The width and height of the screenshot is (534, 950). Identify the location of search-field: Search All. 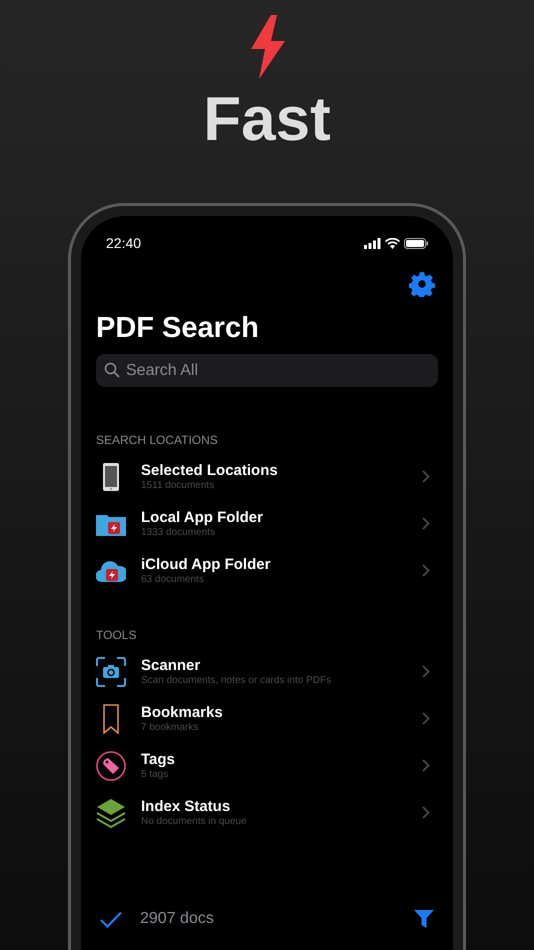
(267, 370).